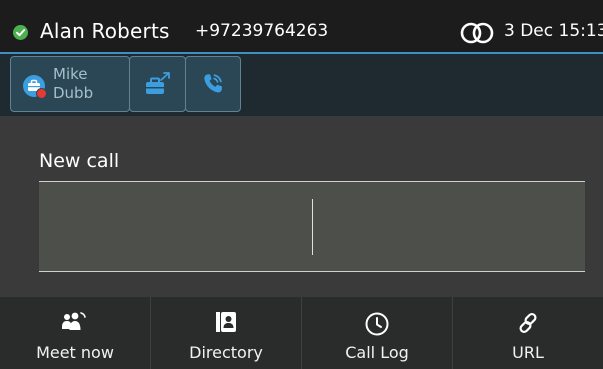  What do you see at coordinates (79, 161) in the screenshot?
I see `new-call-label: New call` at bounding box center [79, 161].